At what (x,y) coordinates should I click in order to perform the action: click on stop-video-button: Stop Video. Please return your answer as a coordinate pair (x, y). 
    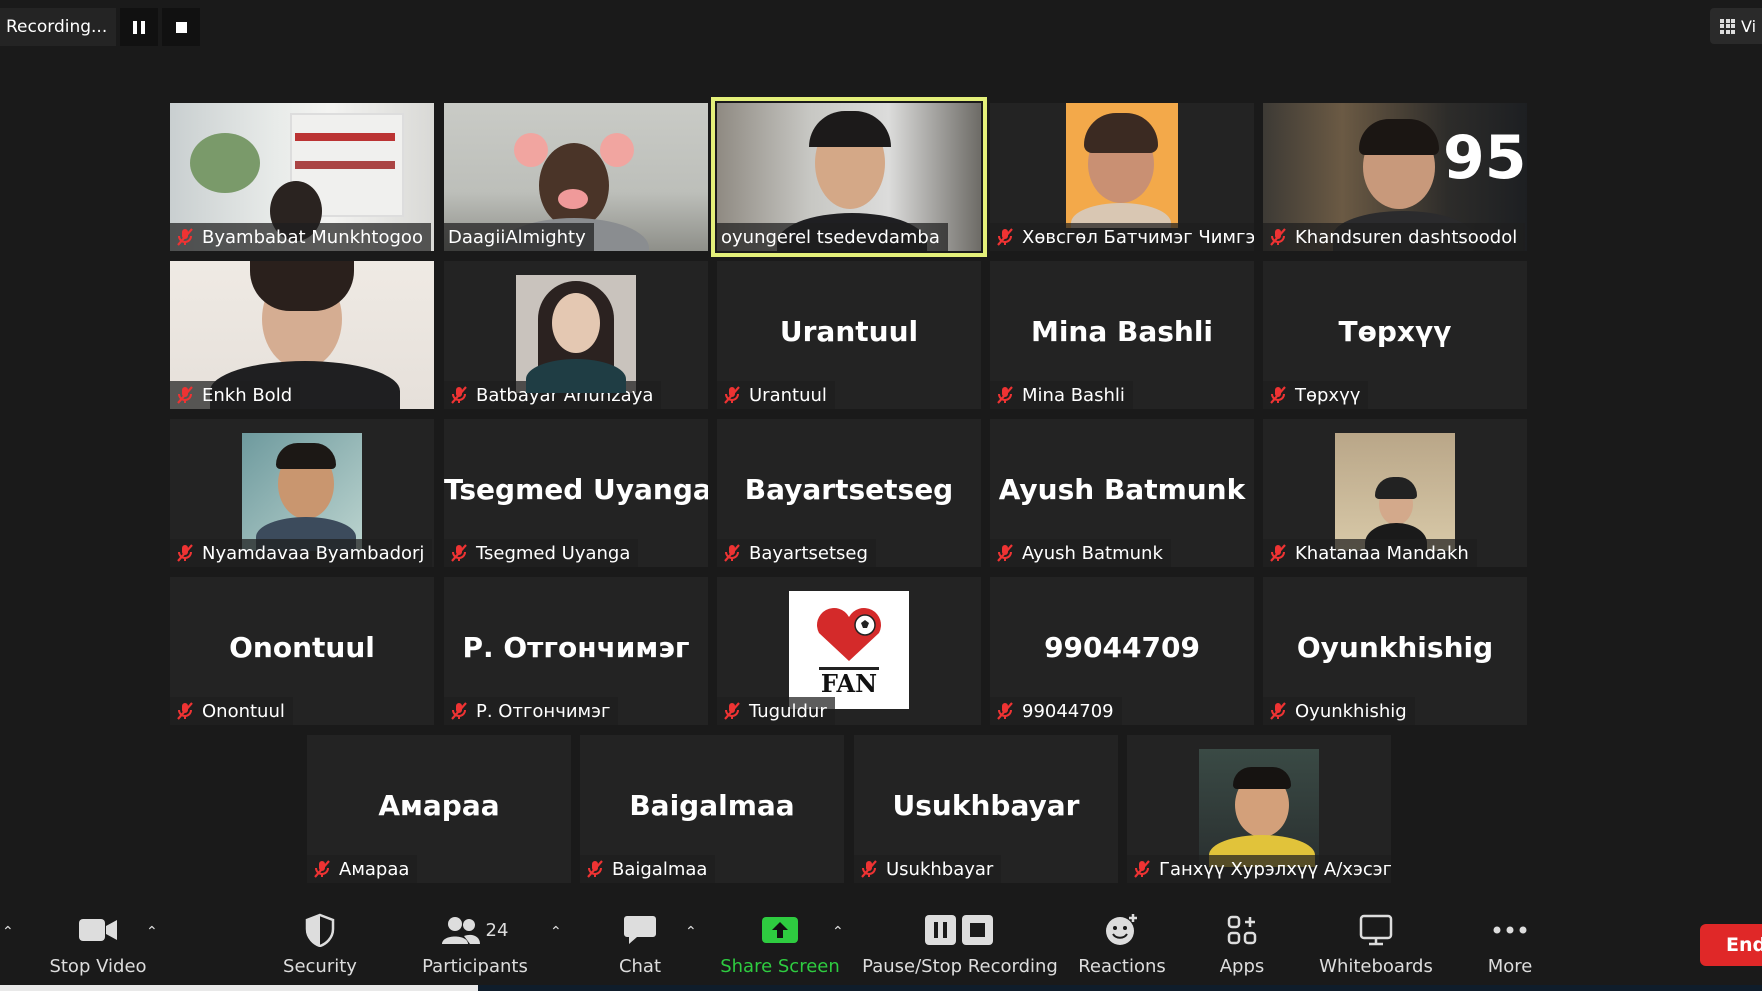
    Looking at the image, I should click on (98, 943).